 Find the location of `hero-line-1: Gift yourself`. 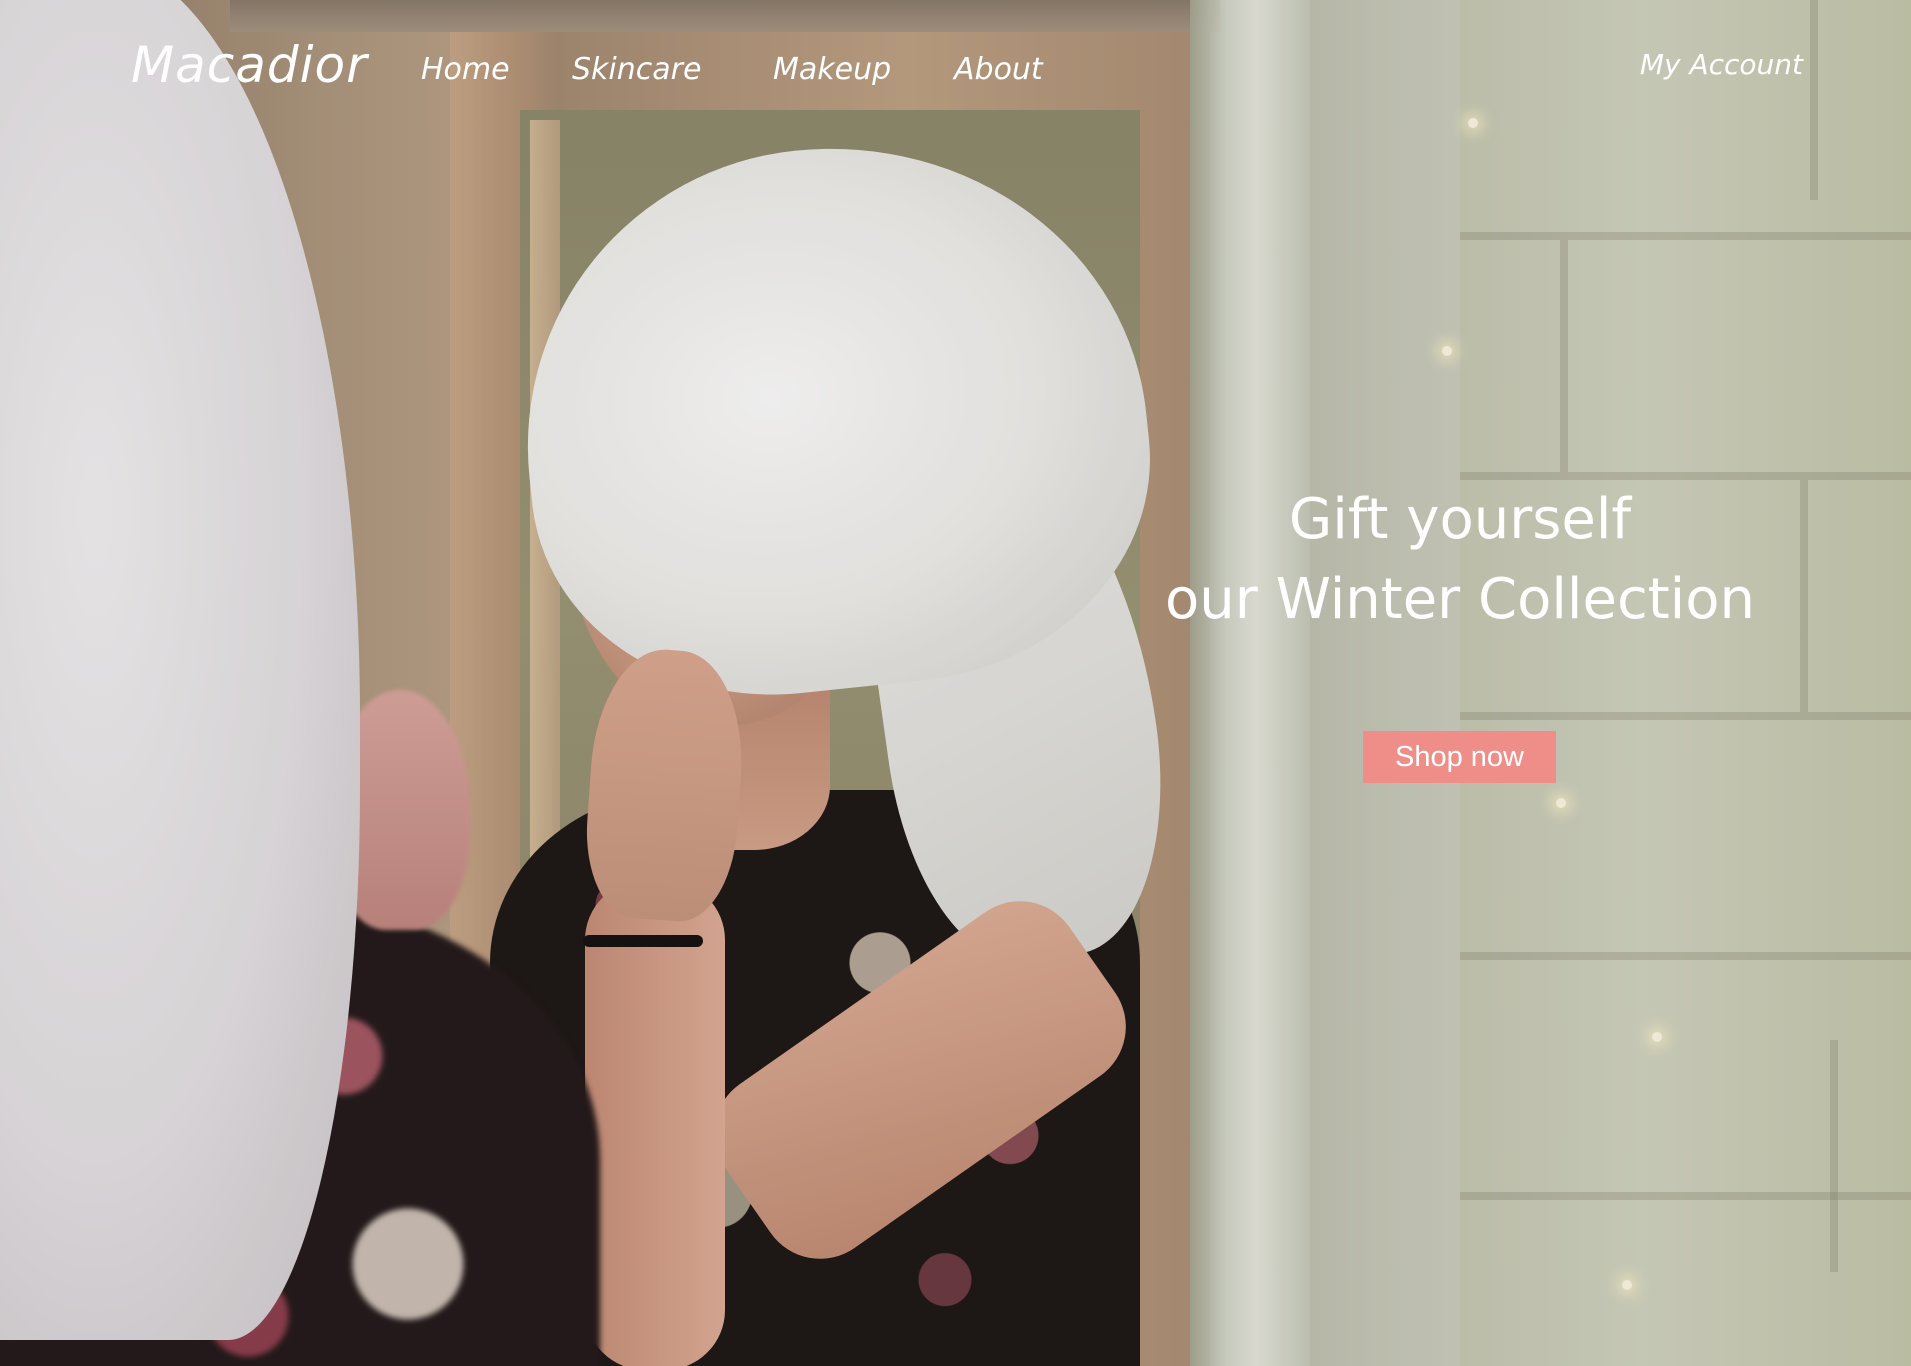

hero-line-1: Gift yourself is located at coordinates (1460, 519).